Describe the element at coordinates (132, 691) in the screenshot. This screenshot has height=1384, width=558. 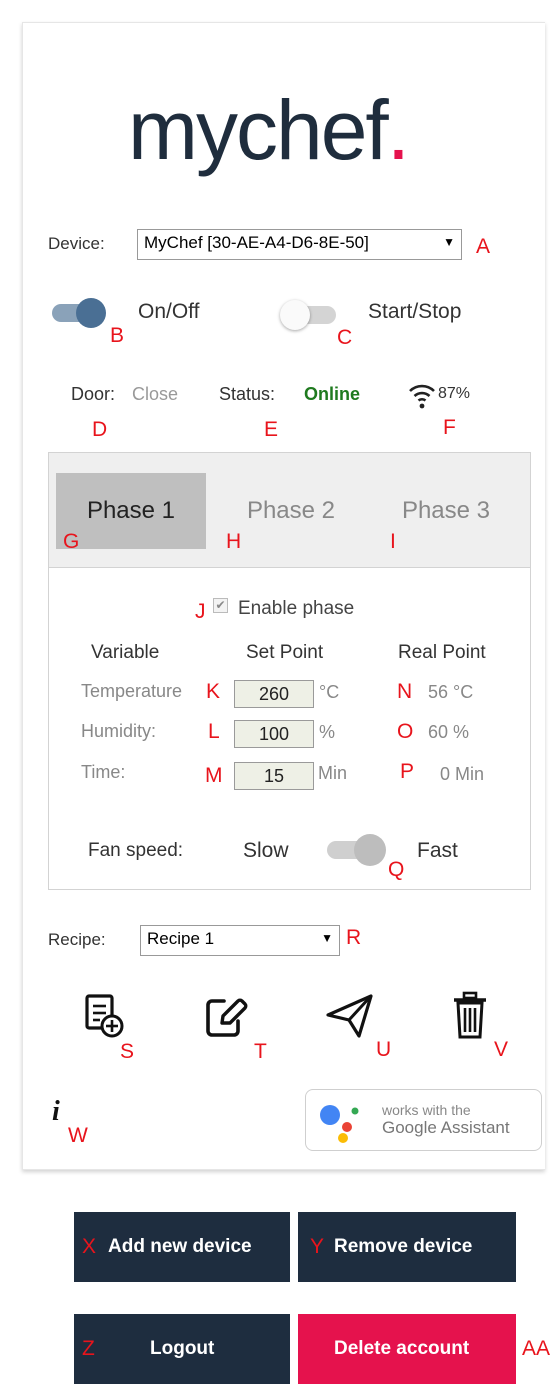
I see `temperature-label: Temperature` at that location.